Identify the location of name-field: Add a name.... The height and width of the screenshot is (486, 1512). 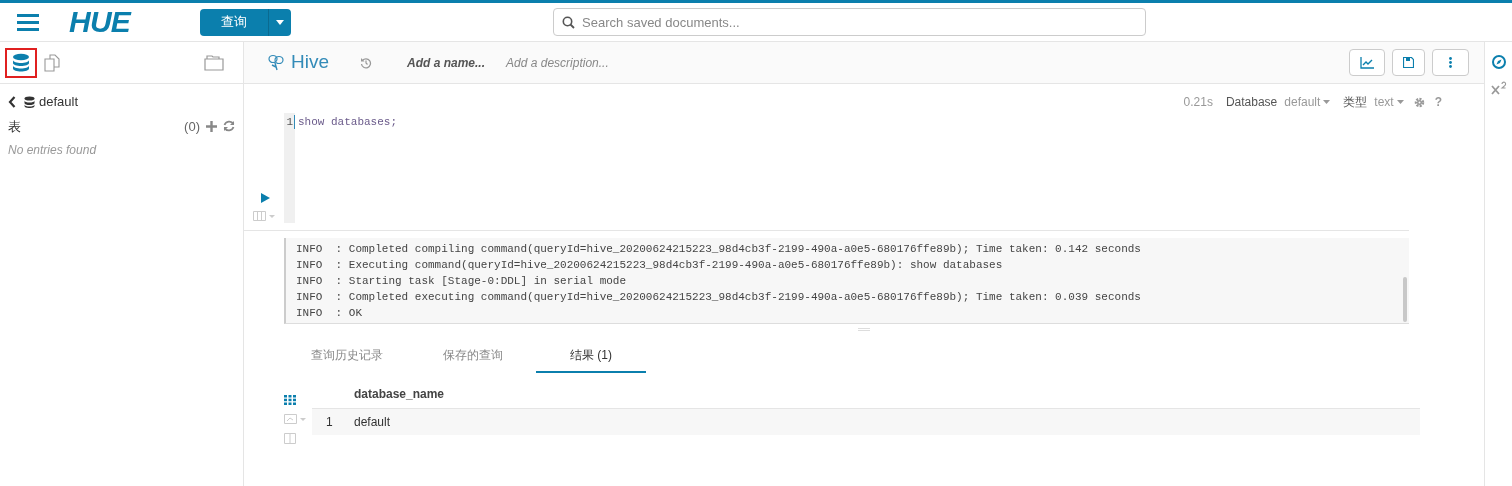
(446, 62).